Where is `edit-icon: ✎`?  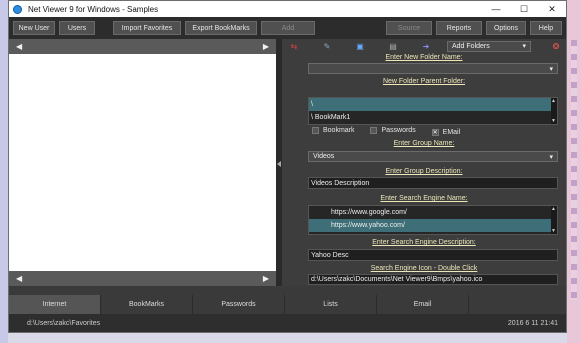 edit-icon: ✎ is located at coordinates (327, 46).